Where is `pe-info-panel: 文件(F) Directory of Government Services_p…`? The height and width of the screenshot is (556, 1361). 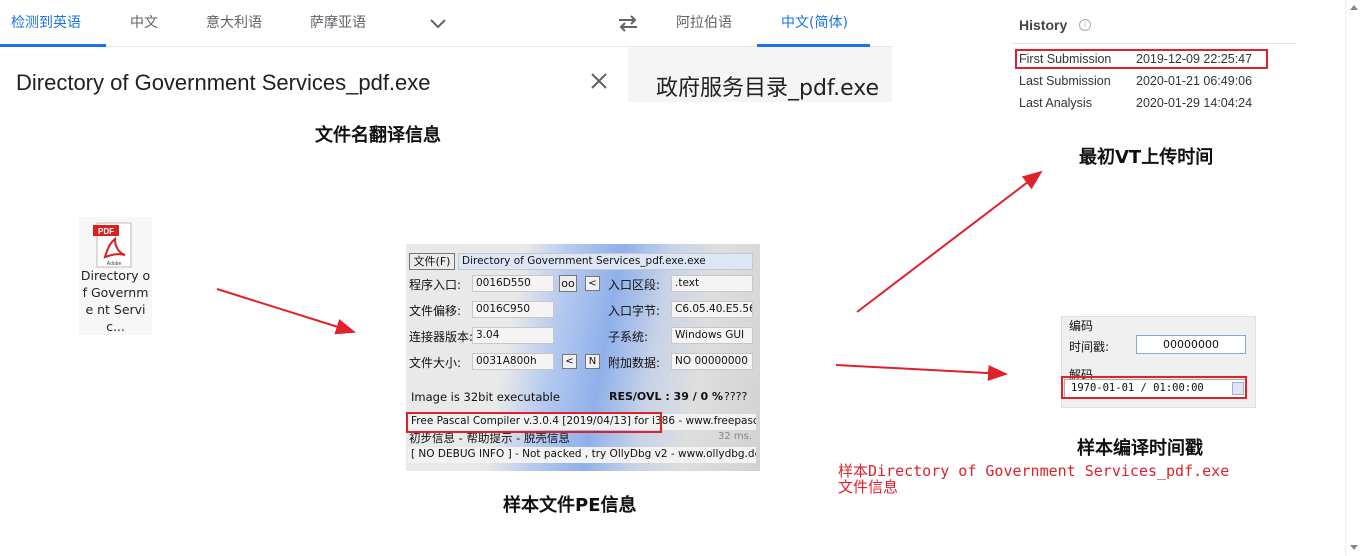
pe-info-panel: 文件(F) Directory of Government Services_p… is located at coordinates (583, 357).